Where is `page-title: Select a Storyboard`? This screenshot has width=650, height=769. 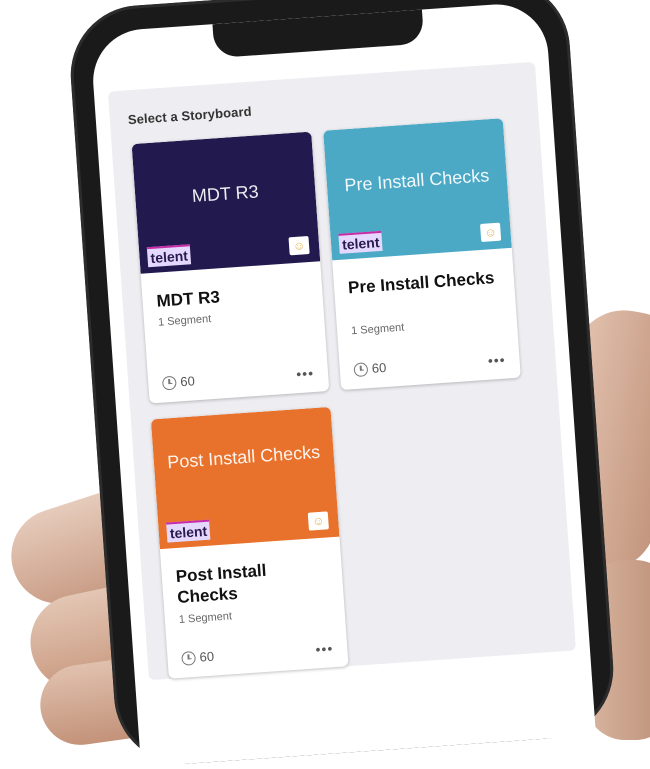 page-title: Select a Storyboard is located at coordinates (190, 115).